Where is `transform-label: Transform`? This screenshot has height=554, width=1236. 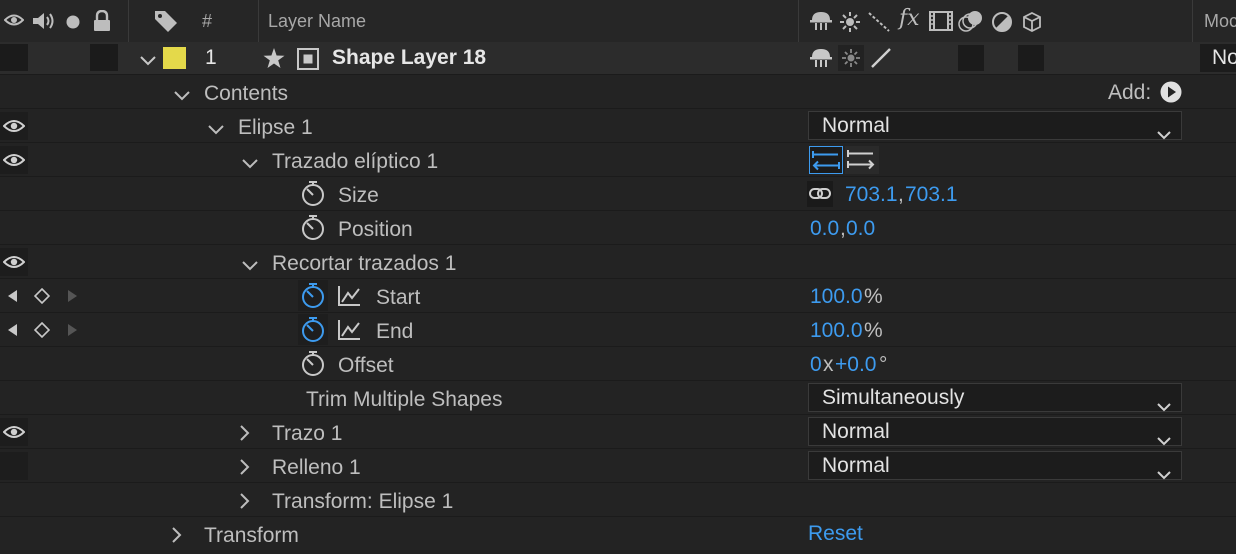 transform-label: Transform is located at coordinates (251, 535).